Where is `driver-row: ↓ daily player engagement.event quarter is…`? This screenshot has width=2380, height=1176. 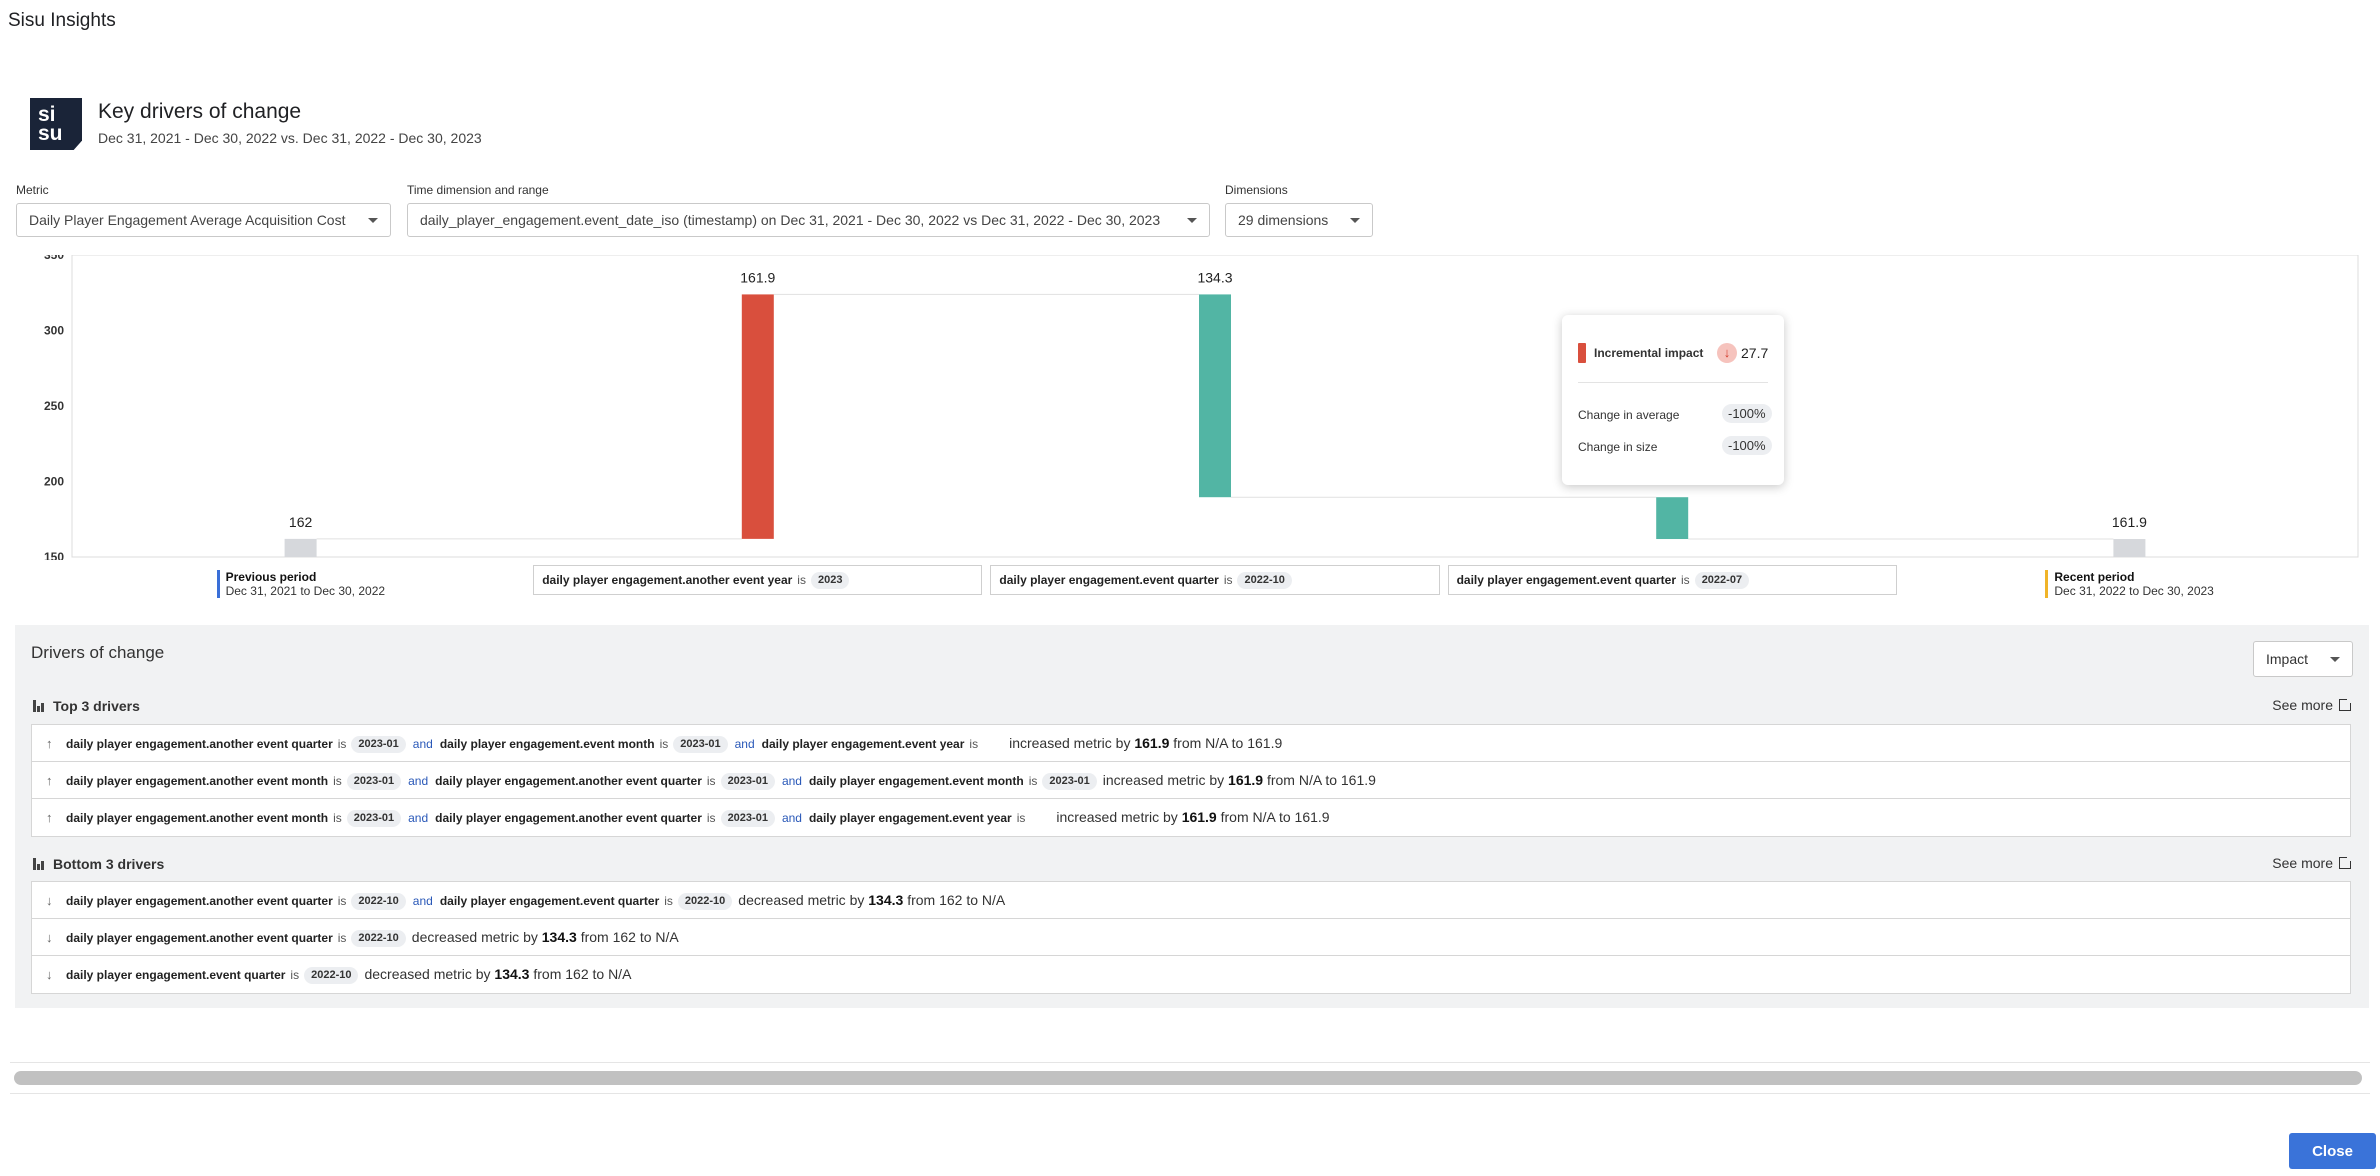 driver-row: ↓ daily player engagement.event quarter is… is located at coordinates (1191, 974).